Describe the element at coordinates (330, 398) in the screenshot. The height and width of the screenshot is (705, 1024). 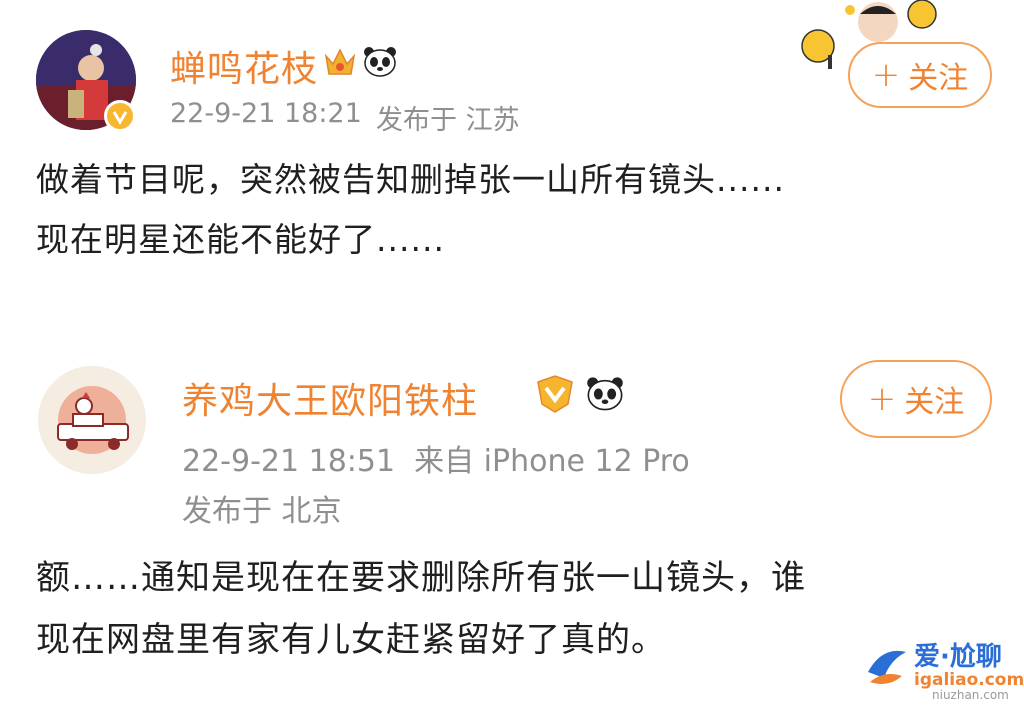
I see `username: 养鸡大王欧阳铁柱` at that location.